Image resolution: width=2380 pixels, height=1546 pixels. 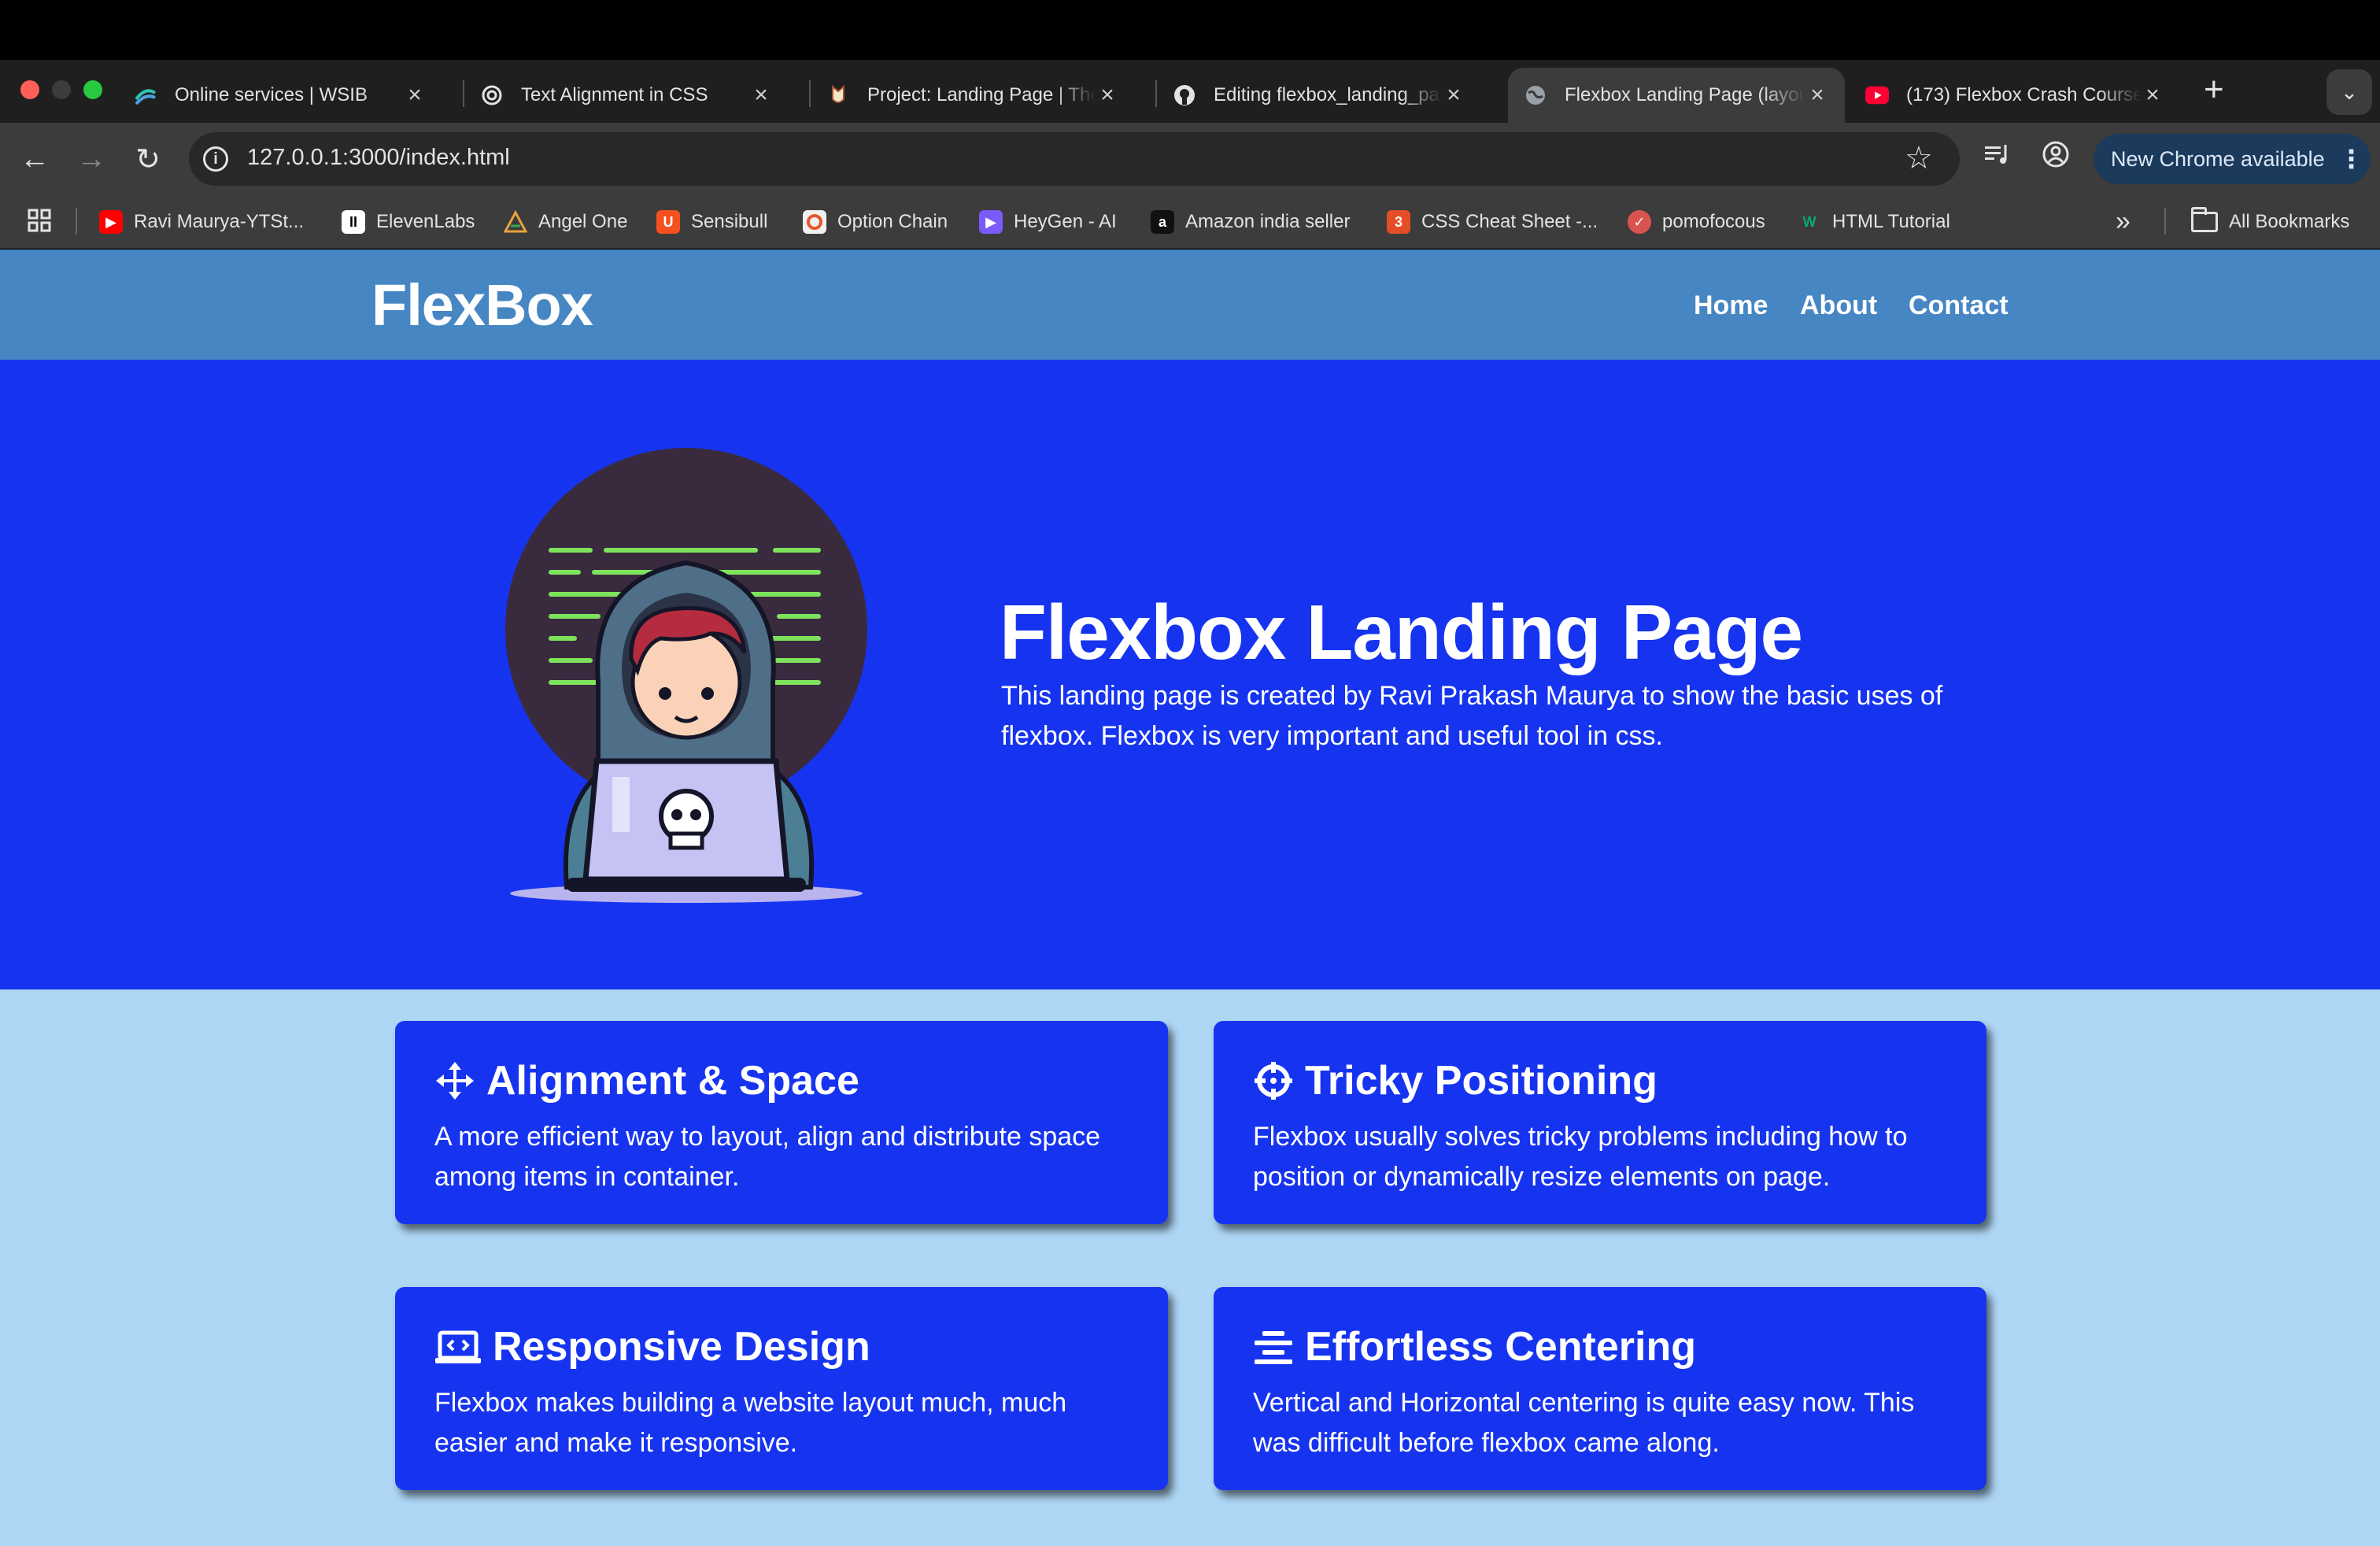 I want to click on new-chrome-available-button: New Chrome available ⋮, so click(x=2232, y=159).